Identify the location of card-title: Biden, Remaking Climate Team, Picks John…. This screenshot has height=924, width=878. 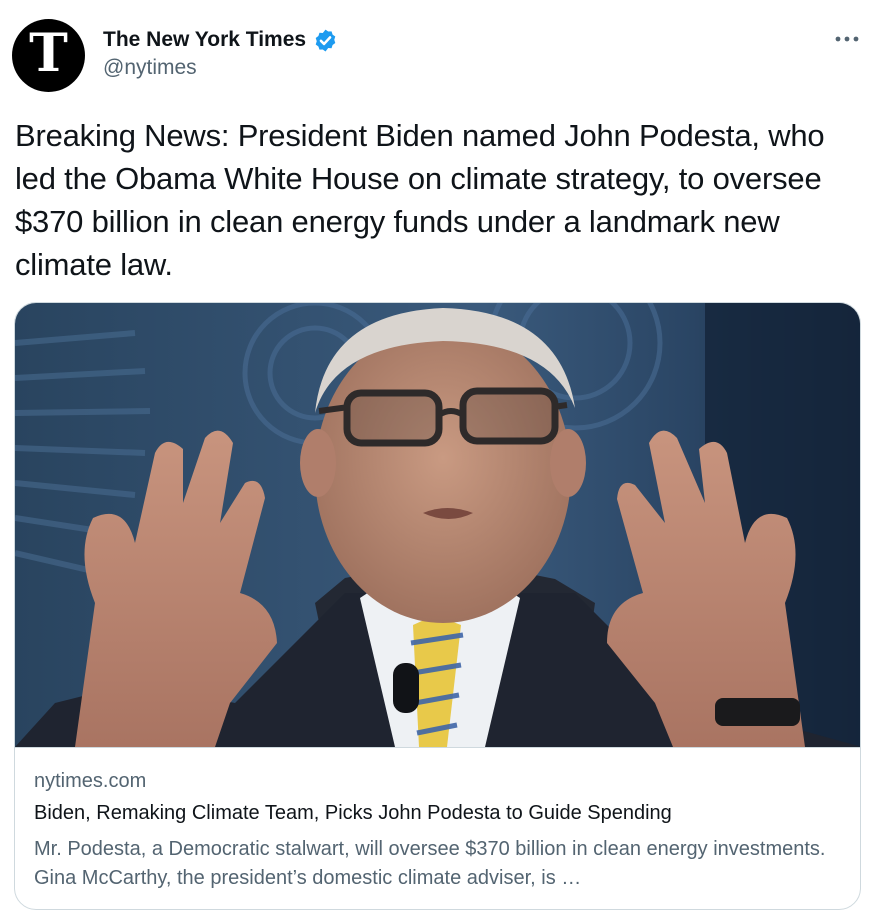
(353, 813).